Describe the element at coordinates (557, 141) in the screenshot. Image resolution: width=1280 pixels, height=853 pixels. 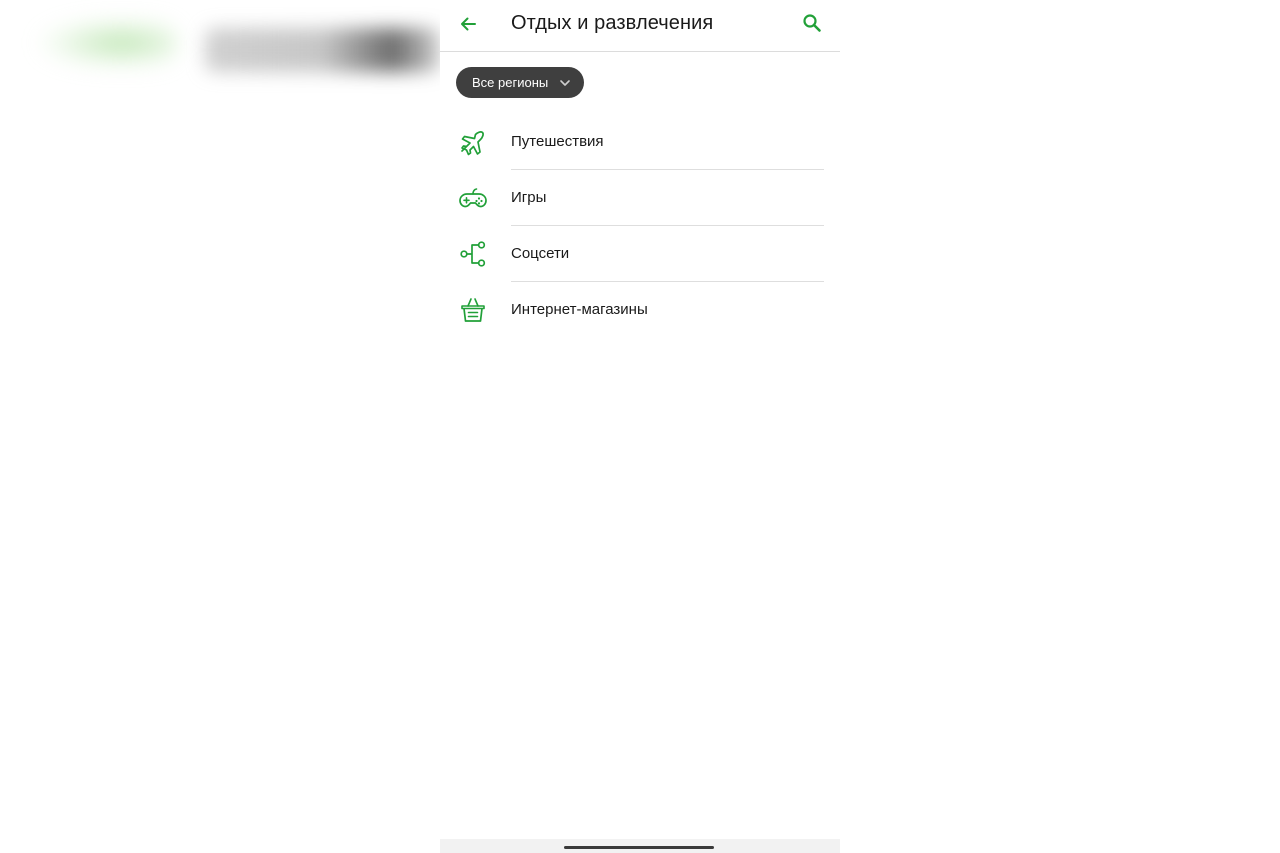
I see `category-item-label: Путешествия` at that location.